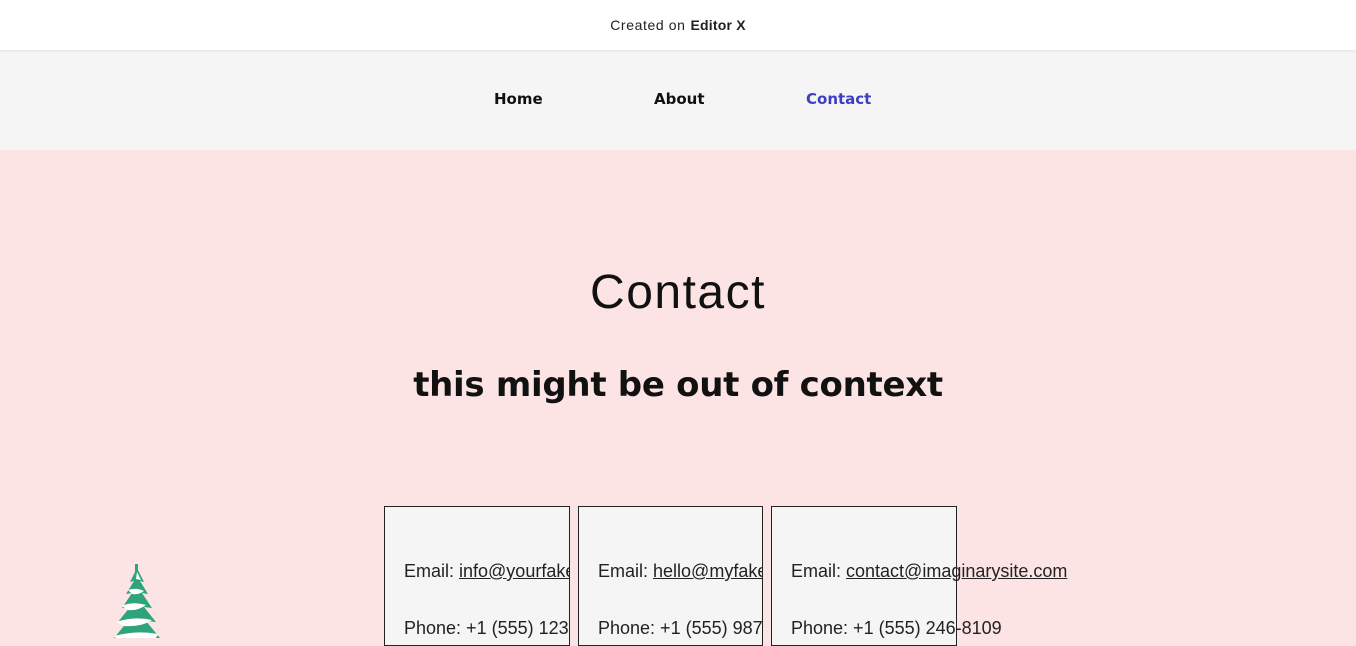  I want to click on banner-prefix: Created on, so click(648, 25).